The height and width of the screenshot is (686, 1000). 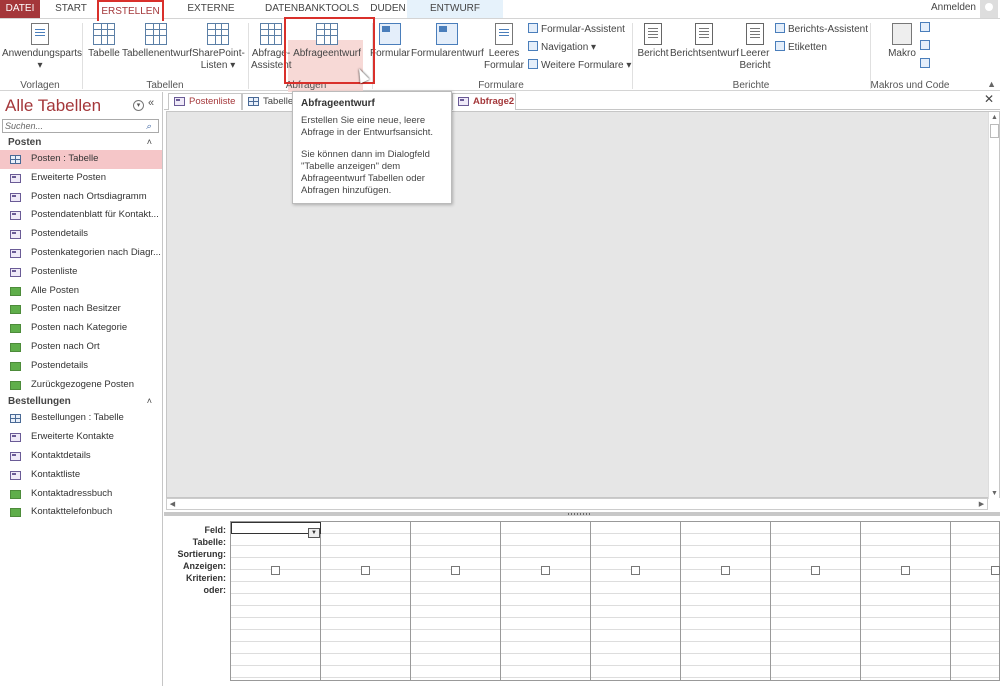 I want to click on tab-datei: DATEI, so click(x=20, y=9).